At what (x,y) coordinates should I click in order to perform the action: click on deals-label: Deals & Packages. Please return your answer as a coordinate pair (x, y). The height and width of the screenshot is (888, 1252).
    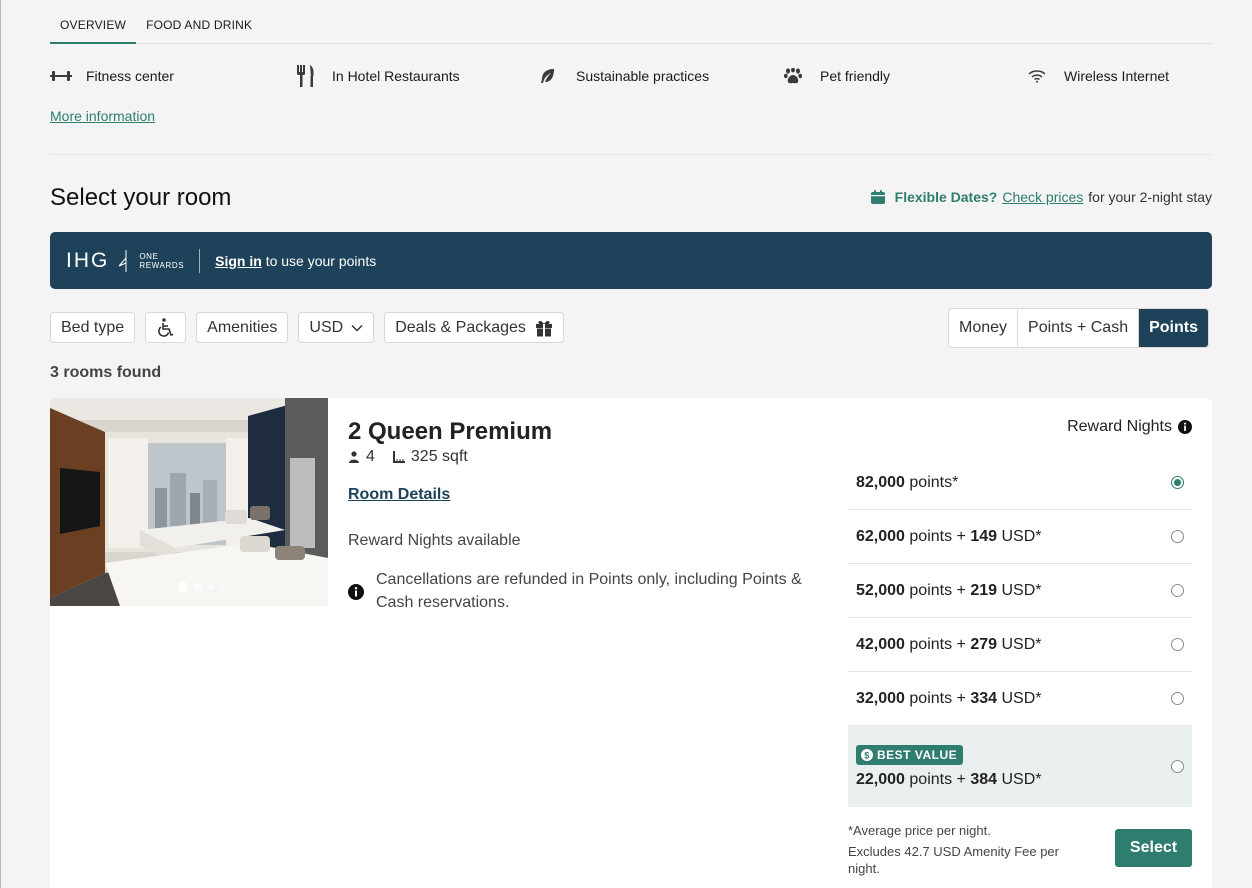
    Looking at the image, I should click on (460, 327).